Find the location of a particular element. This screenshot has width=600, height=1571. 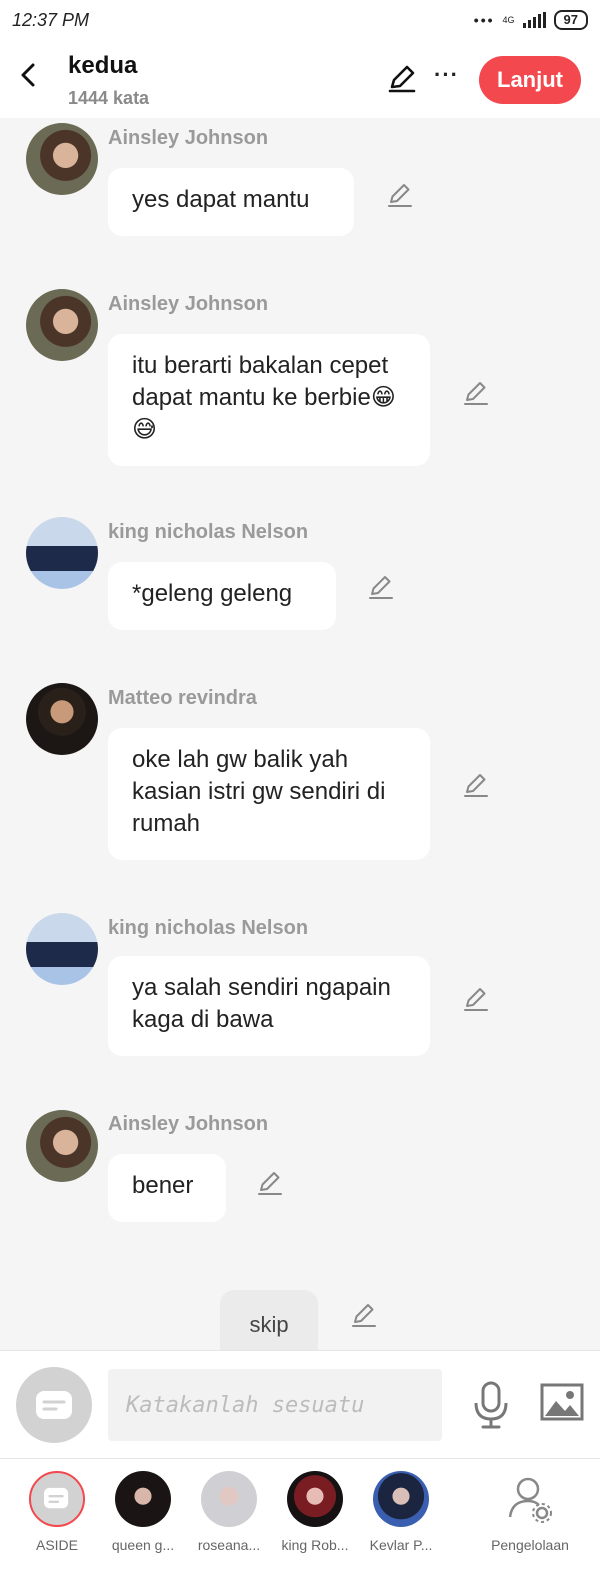

chat-mode-button is located at coordinates (54, 1405).